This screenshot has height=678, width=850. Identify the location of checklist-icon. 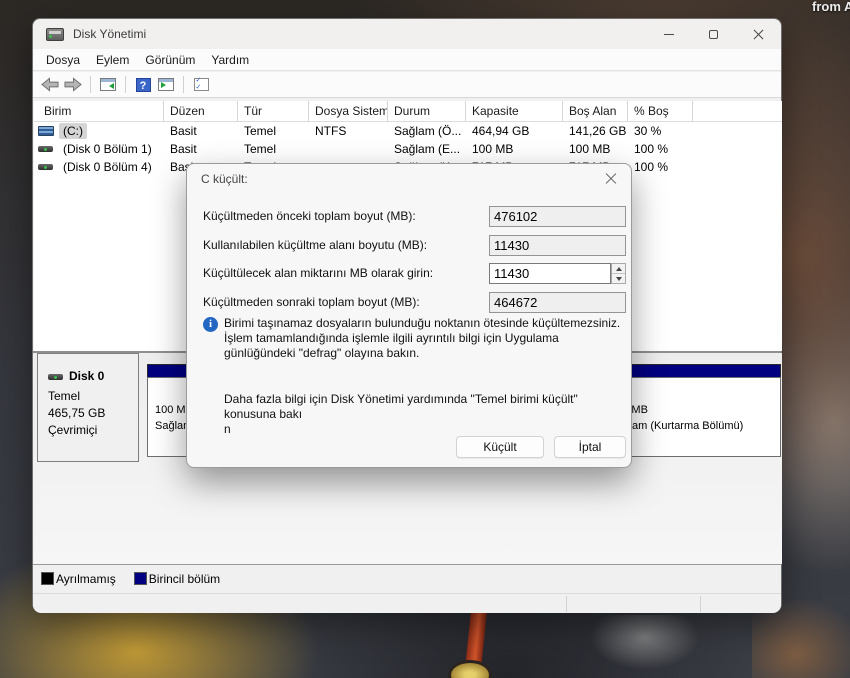
(201, 84).